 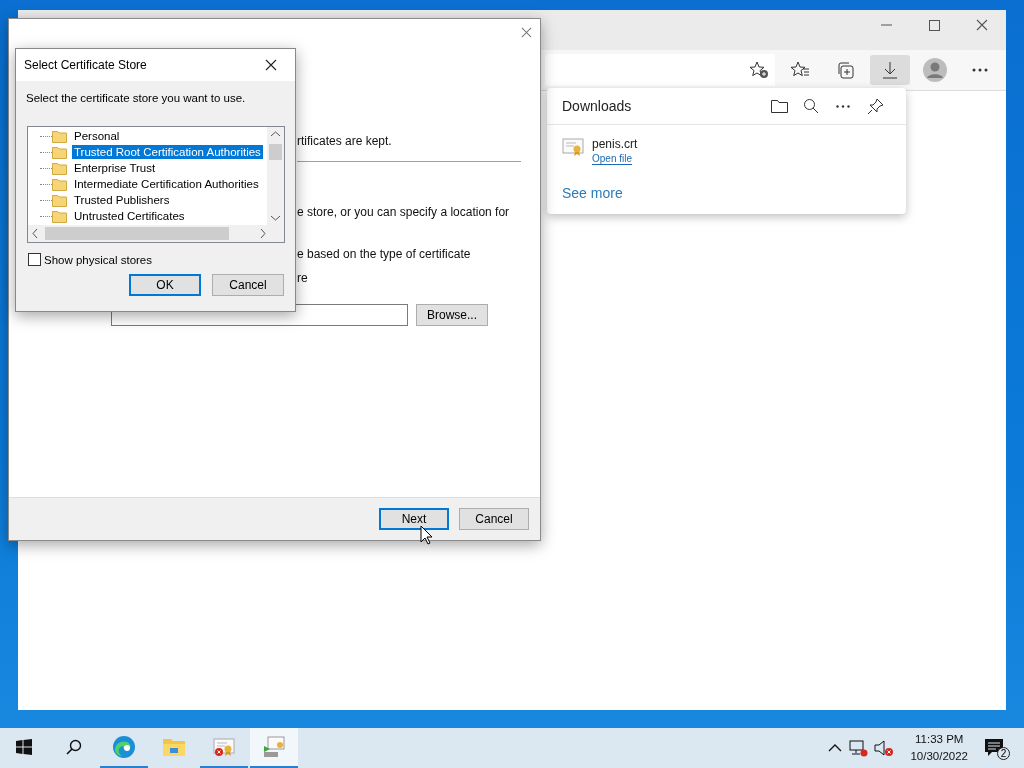 What do you see at coordinates (939, 748) in the screenshot?
I see `clock: 11:33 PM 10/30/2022` at bounding box center [939, 748].